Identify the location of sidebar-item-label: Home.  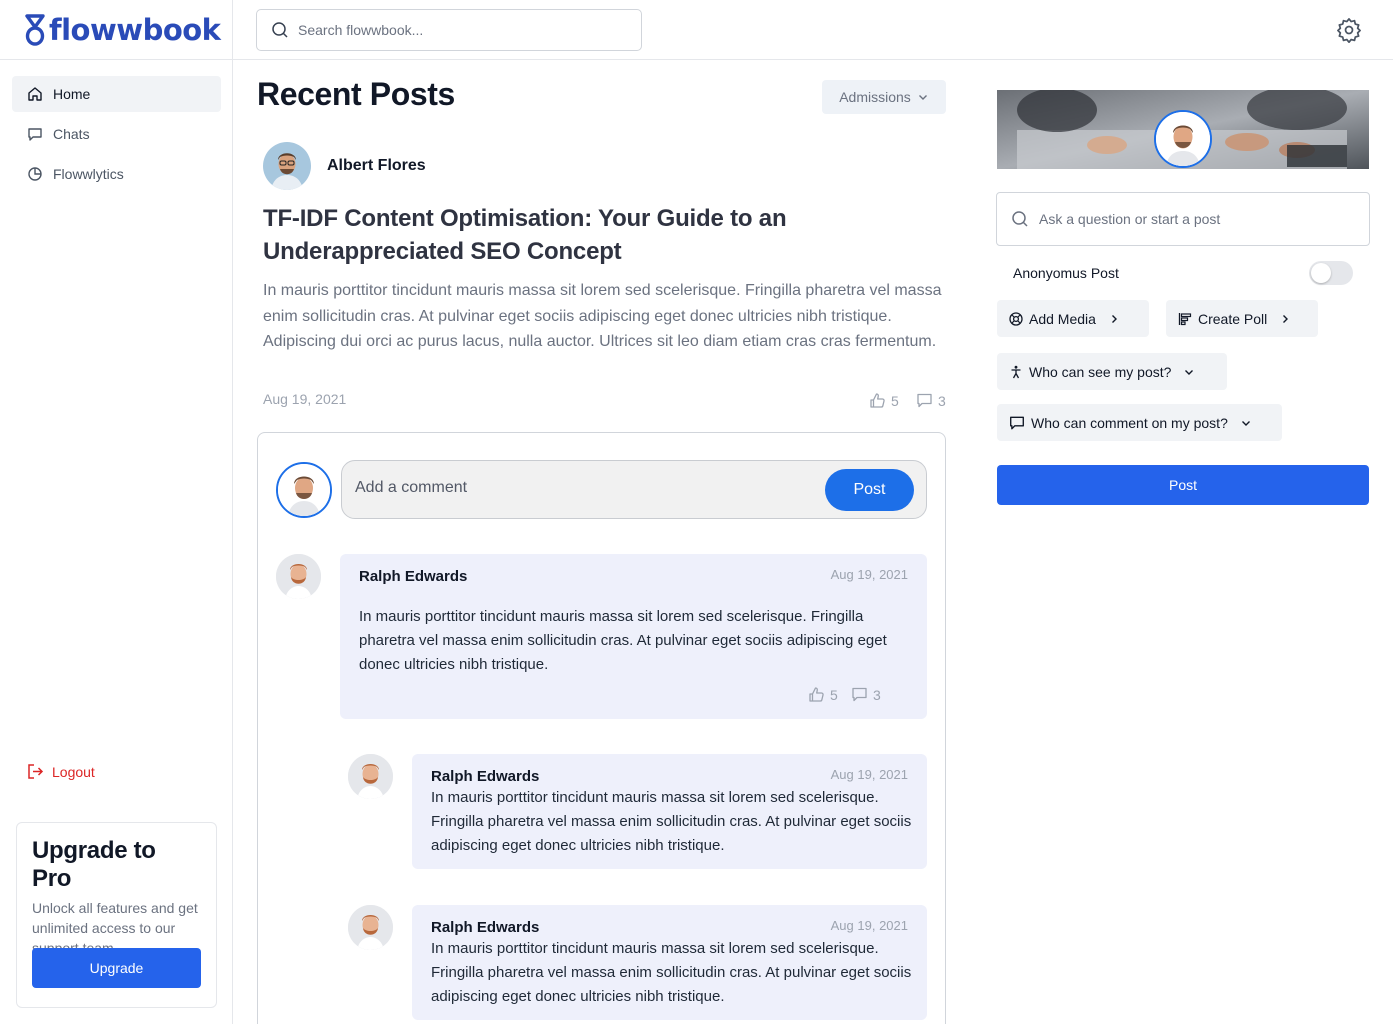
(72, 94).